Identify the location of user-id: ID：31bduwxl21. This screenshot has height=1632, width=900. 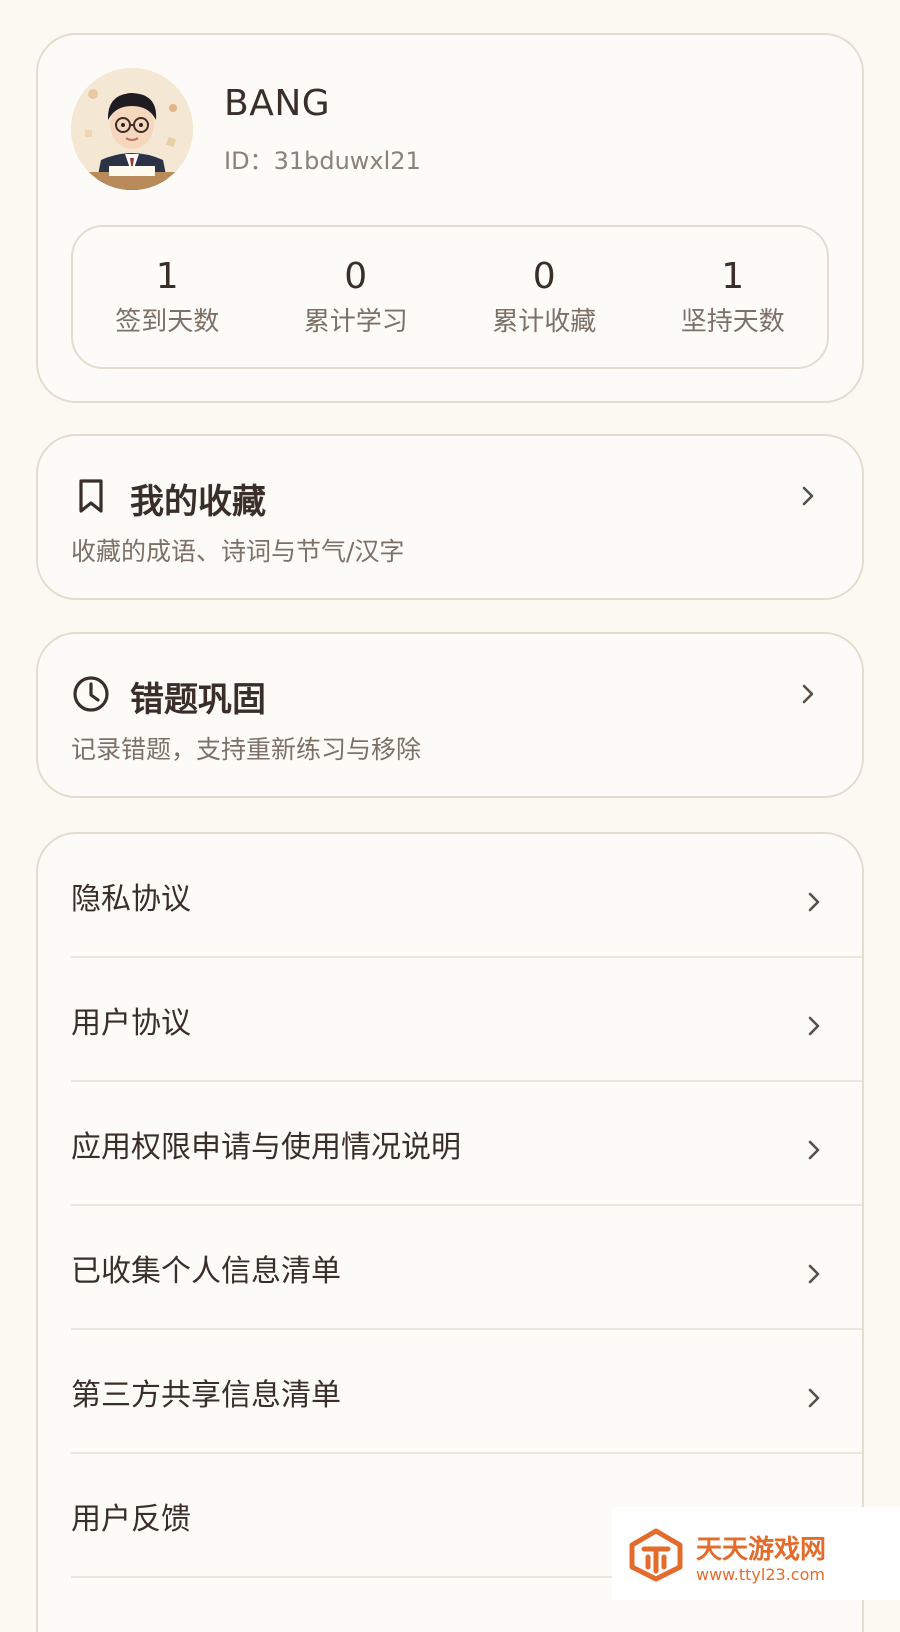
(322, 158).